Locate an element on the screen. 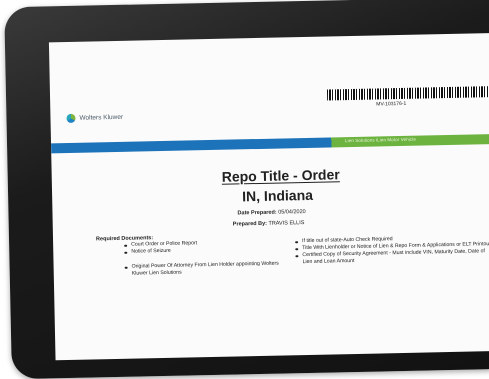  date-value: 05/04/2020 is located at coordinates (292, 212).